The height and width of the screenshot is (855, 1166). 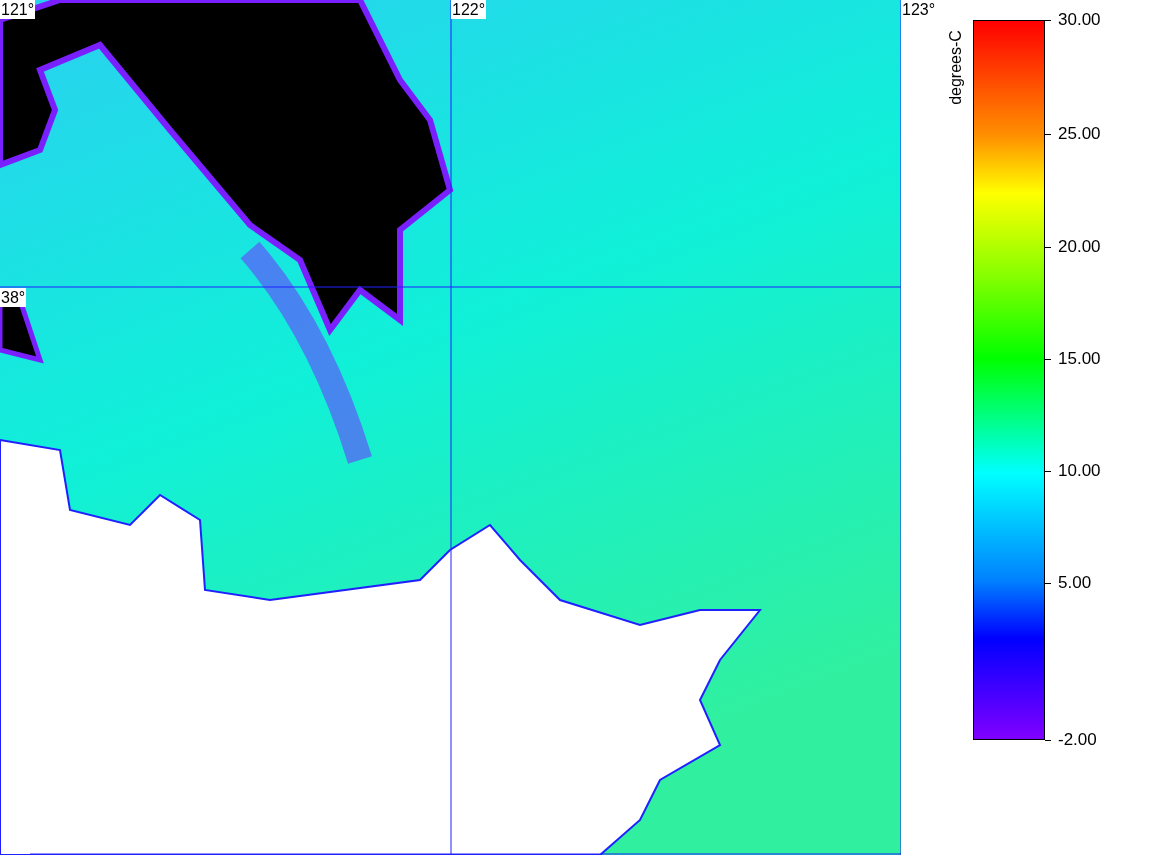 I want to click on colorbar-tick-label: 20.00, so click(x=1079, y=247).